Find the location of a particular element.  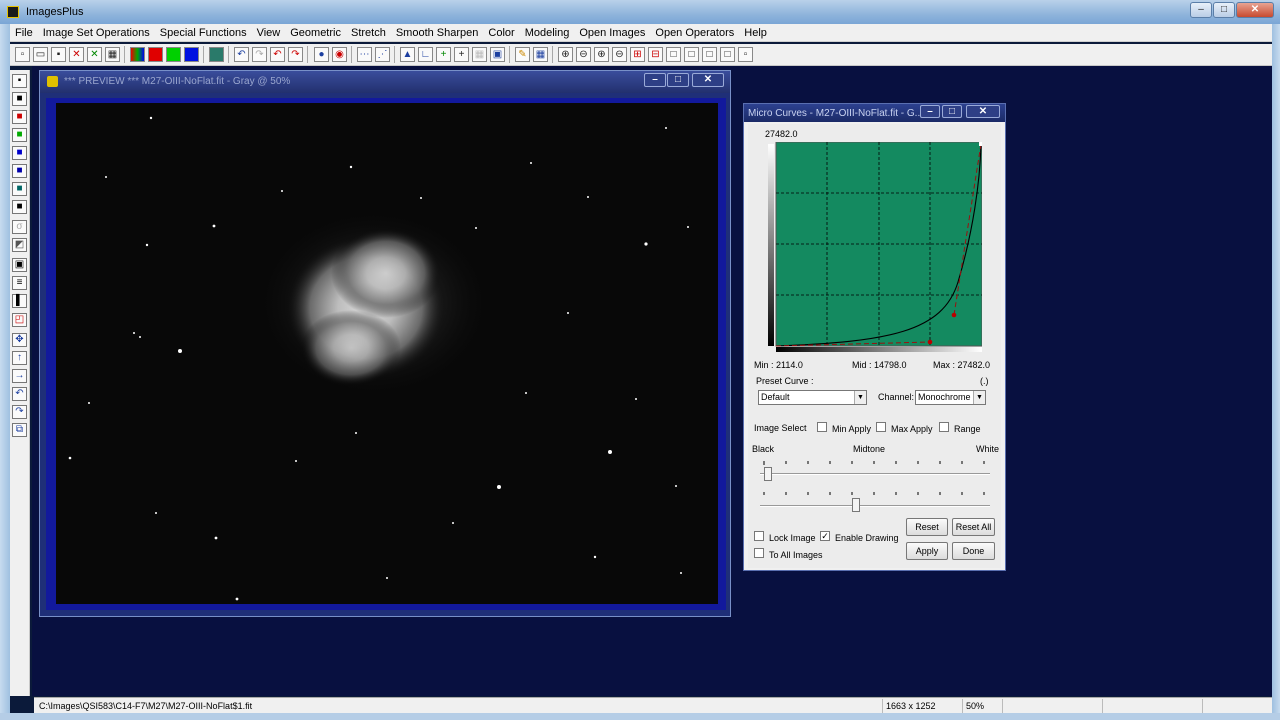

window-minimize-all-icon: ▫ is located at coordinates (745, 54).